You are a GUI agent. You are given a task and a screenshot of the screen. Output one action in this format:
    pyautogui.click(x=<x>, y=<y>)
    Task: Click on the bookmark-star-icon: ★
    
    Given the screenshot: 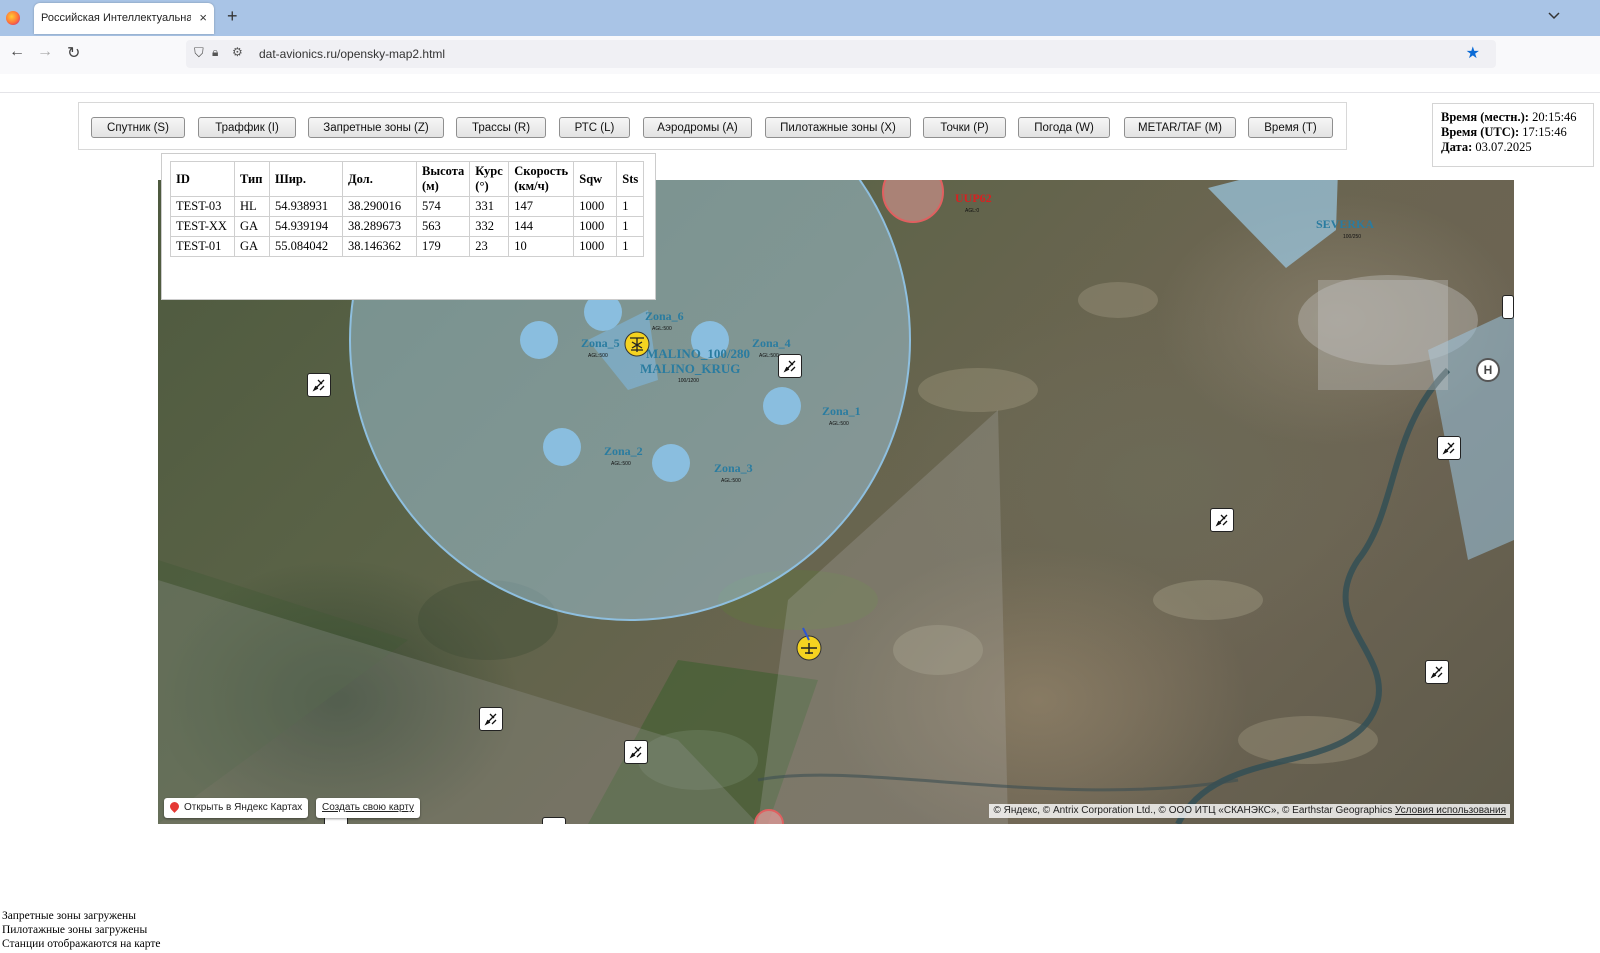 What is the action you would take?
    pyautogui.click(x=1473, y=53)
    